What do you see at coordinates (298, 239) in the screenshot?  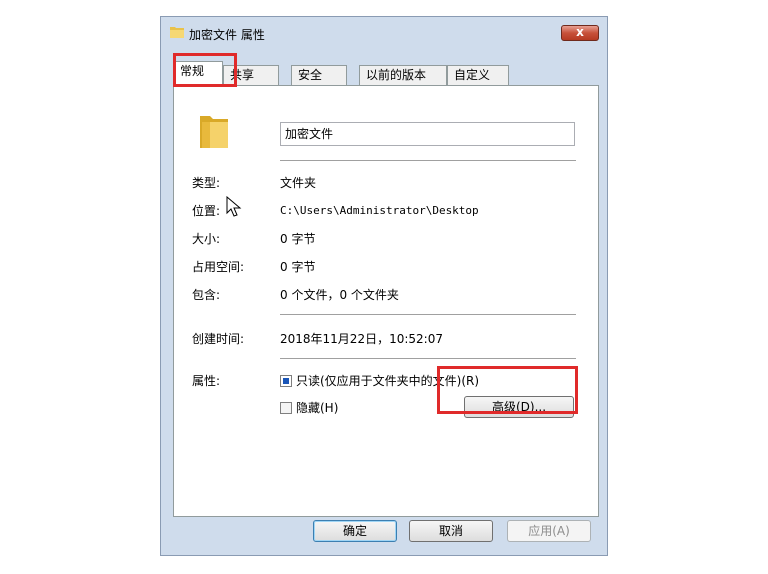 I see `size-value: 0 字节` at bounding box center [298, 239].